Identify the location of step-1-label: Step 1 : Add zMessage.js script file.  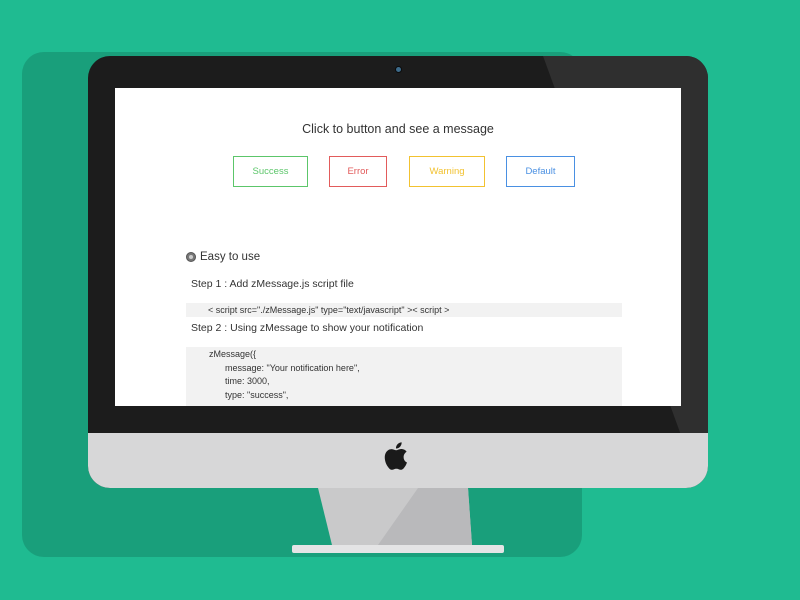
(272, 284).